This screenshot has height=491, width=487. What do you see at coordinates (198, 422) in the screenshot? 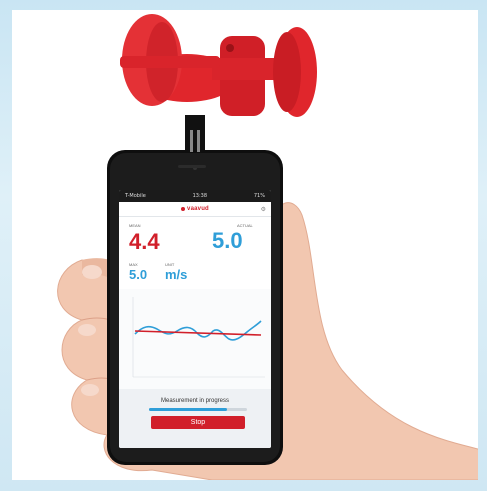
I see `stop-button: Stop` at bounding box center [198, 422].